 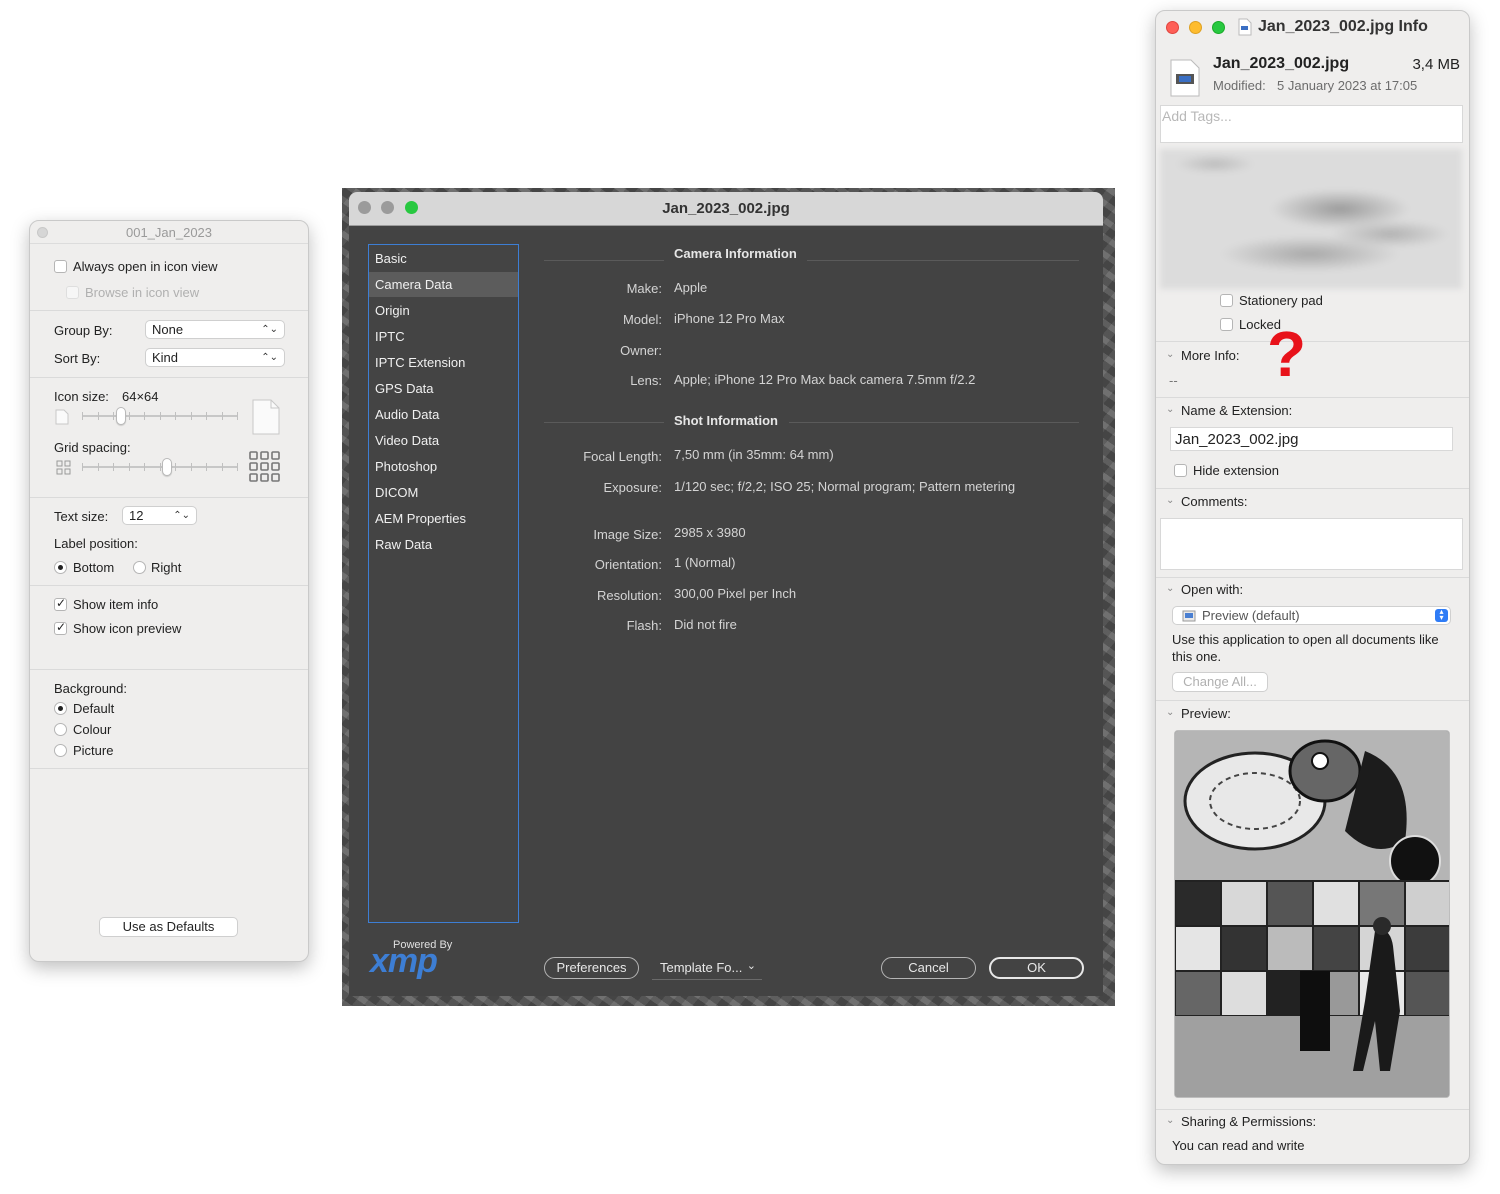 What do you see at coordinates (92, 729) in the screenshot?
I see `bg-colour-label: Colour` at bounding box center [92, 729].